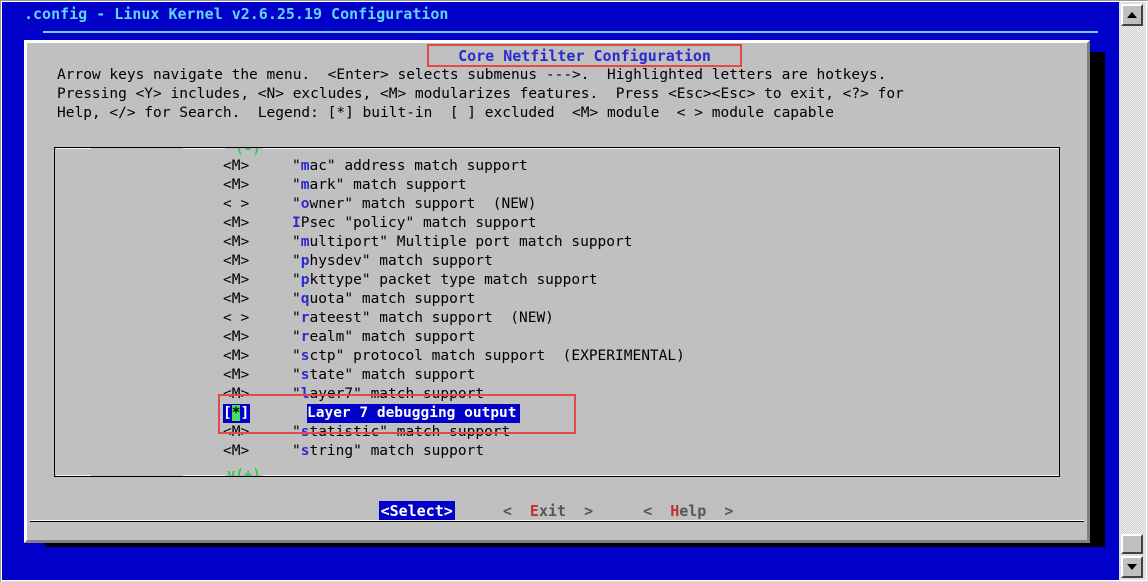  Describe the element at coordinates (557, 299) in the screenshot. I see `menu-item: <M> "quota" match support` at that location.